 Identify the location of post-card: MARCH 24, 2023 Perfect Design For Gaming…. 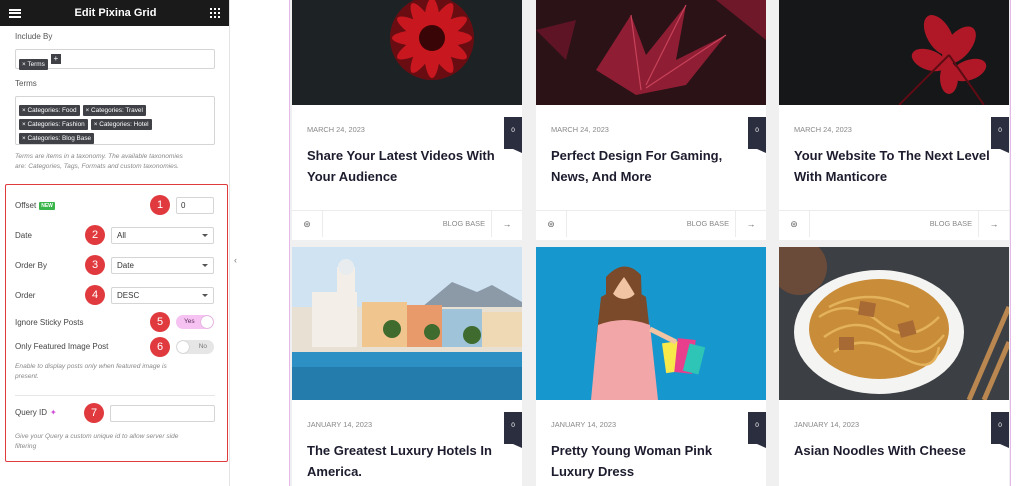
(651, 120).